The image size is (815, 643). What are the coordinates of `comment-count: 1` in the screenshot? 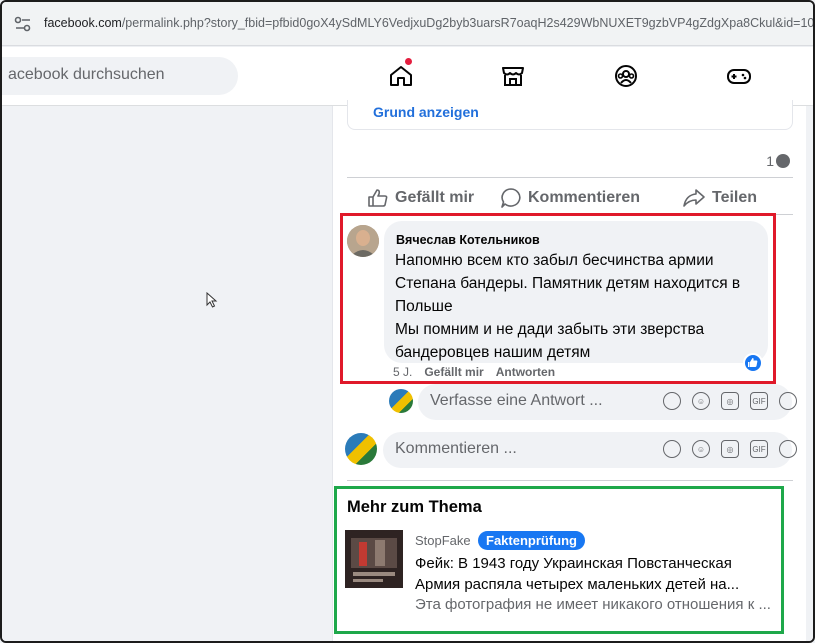 It's located at (770, 161).